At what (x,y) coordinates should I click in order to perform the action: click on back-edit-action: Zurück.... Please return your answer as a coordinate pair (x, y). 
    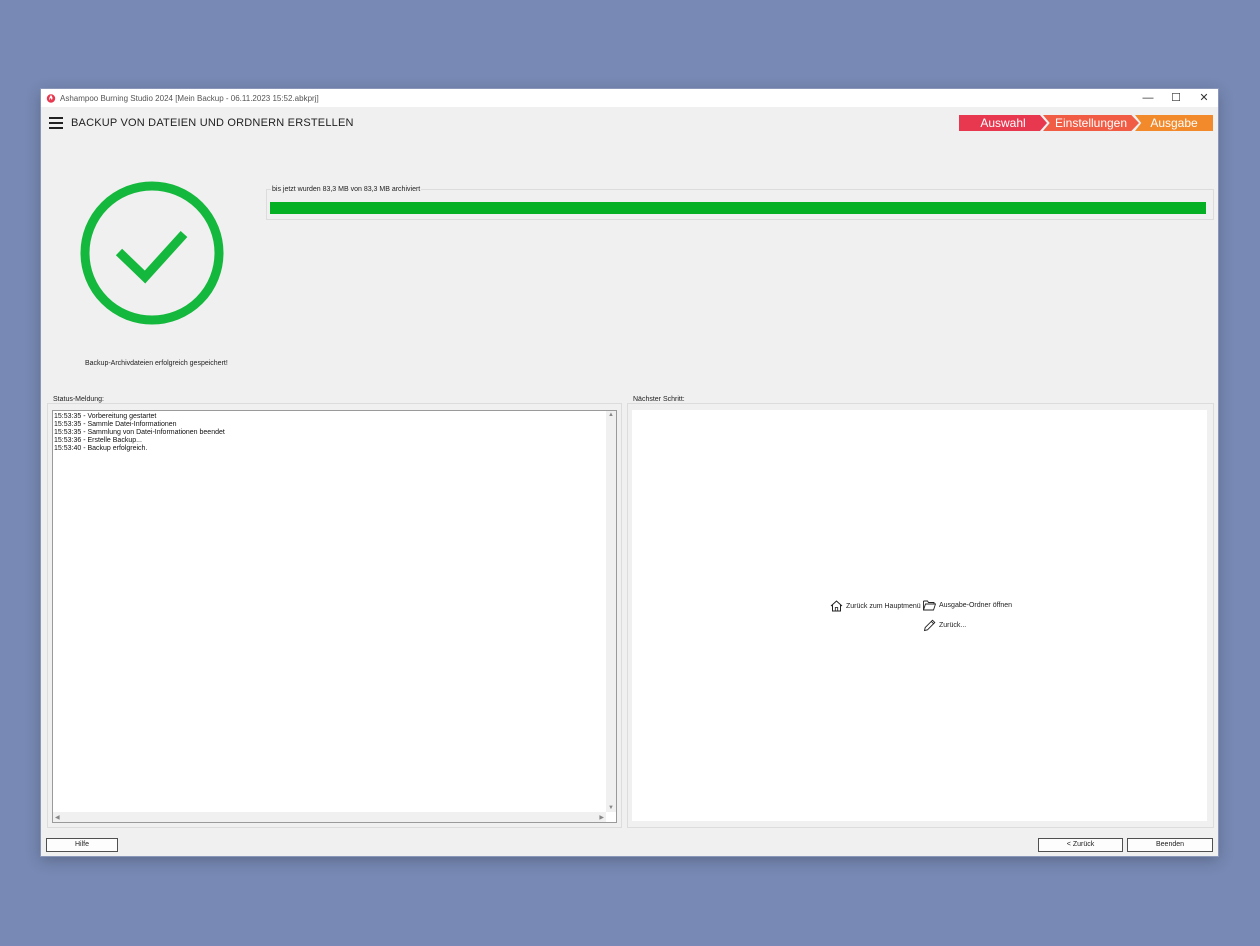
    Looking at the image, I should click on (944, 625).